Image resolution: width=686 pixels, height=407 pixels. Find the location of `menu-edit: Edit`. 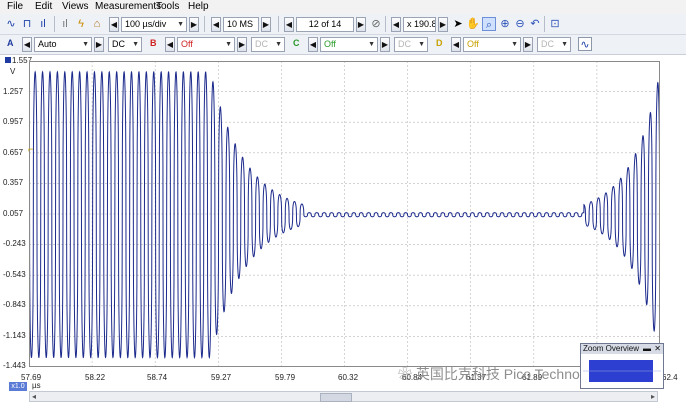

menu-edit: Edit is located at coordinates (43, 6).